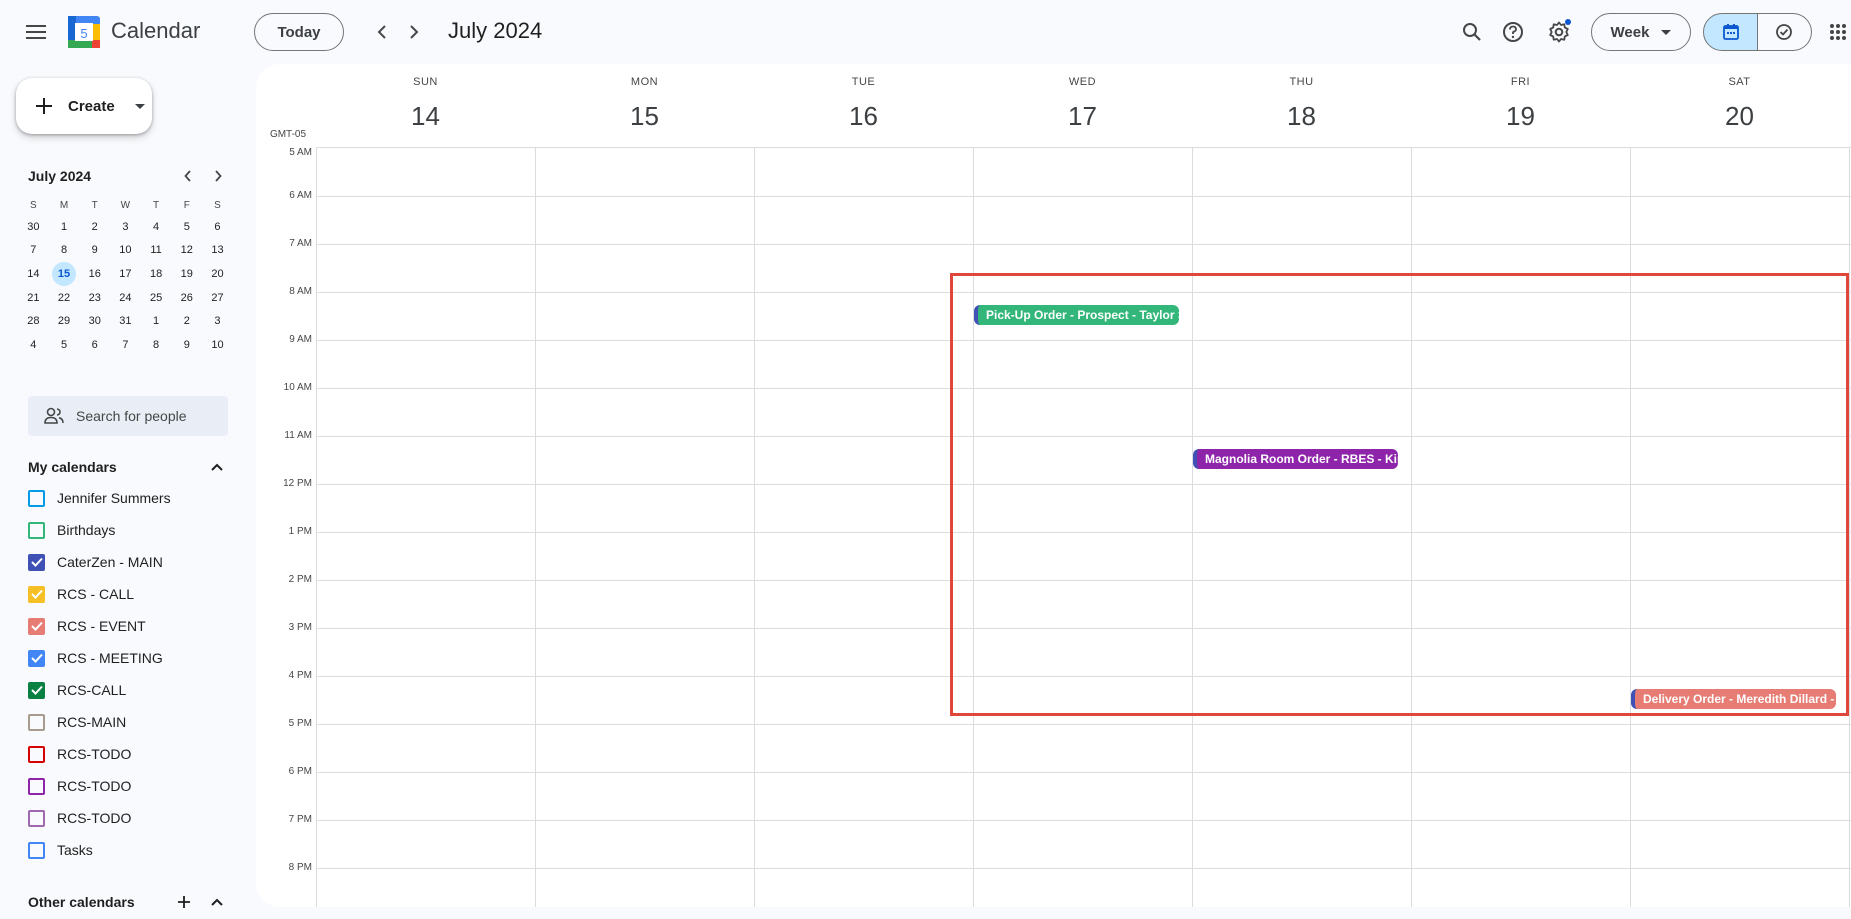  Describe the element at coordinates (217, 274) in the screenshot. I see `mini-calendar-day: 20` at that location.